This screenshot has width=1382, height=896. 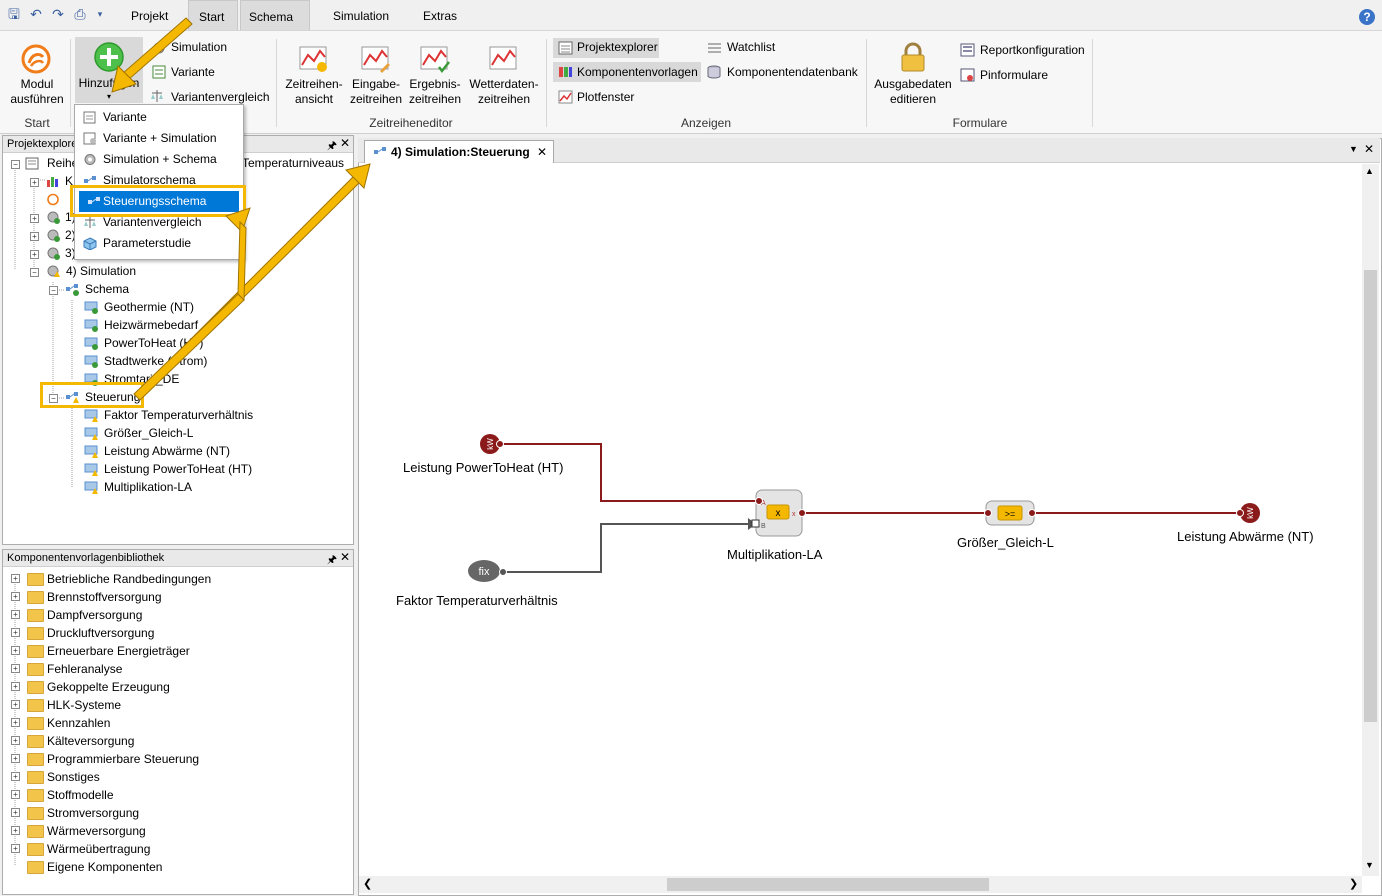 I want to click on connector-faktor-to-mult, so click(x=625, y=548).